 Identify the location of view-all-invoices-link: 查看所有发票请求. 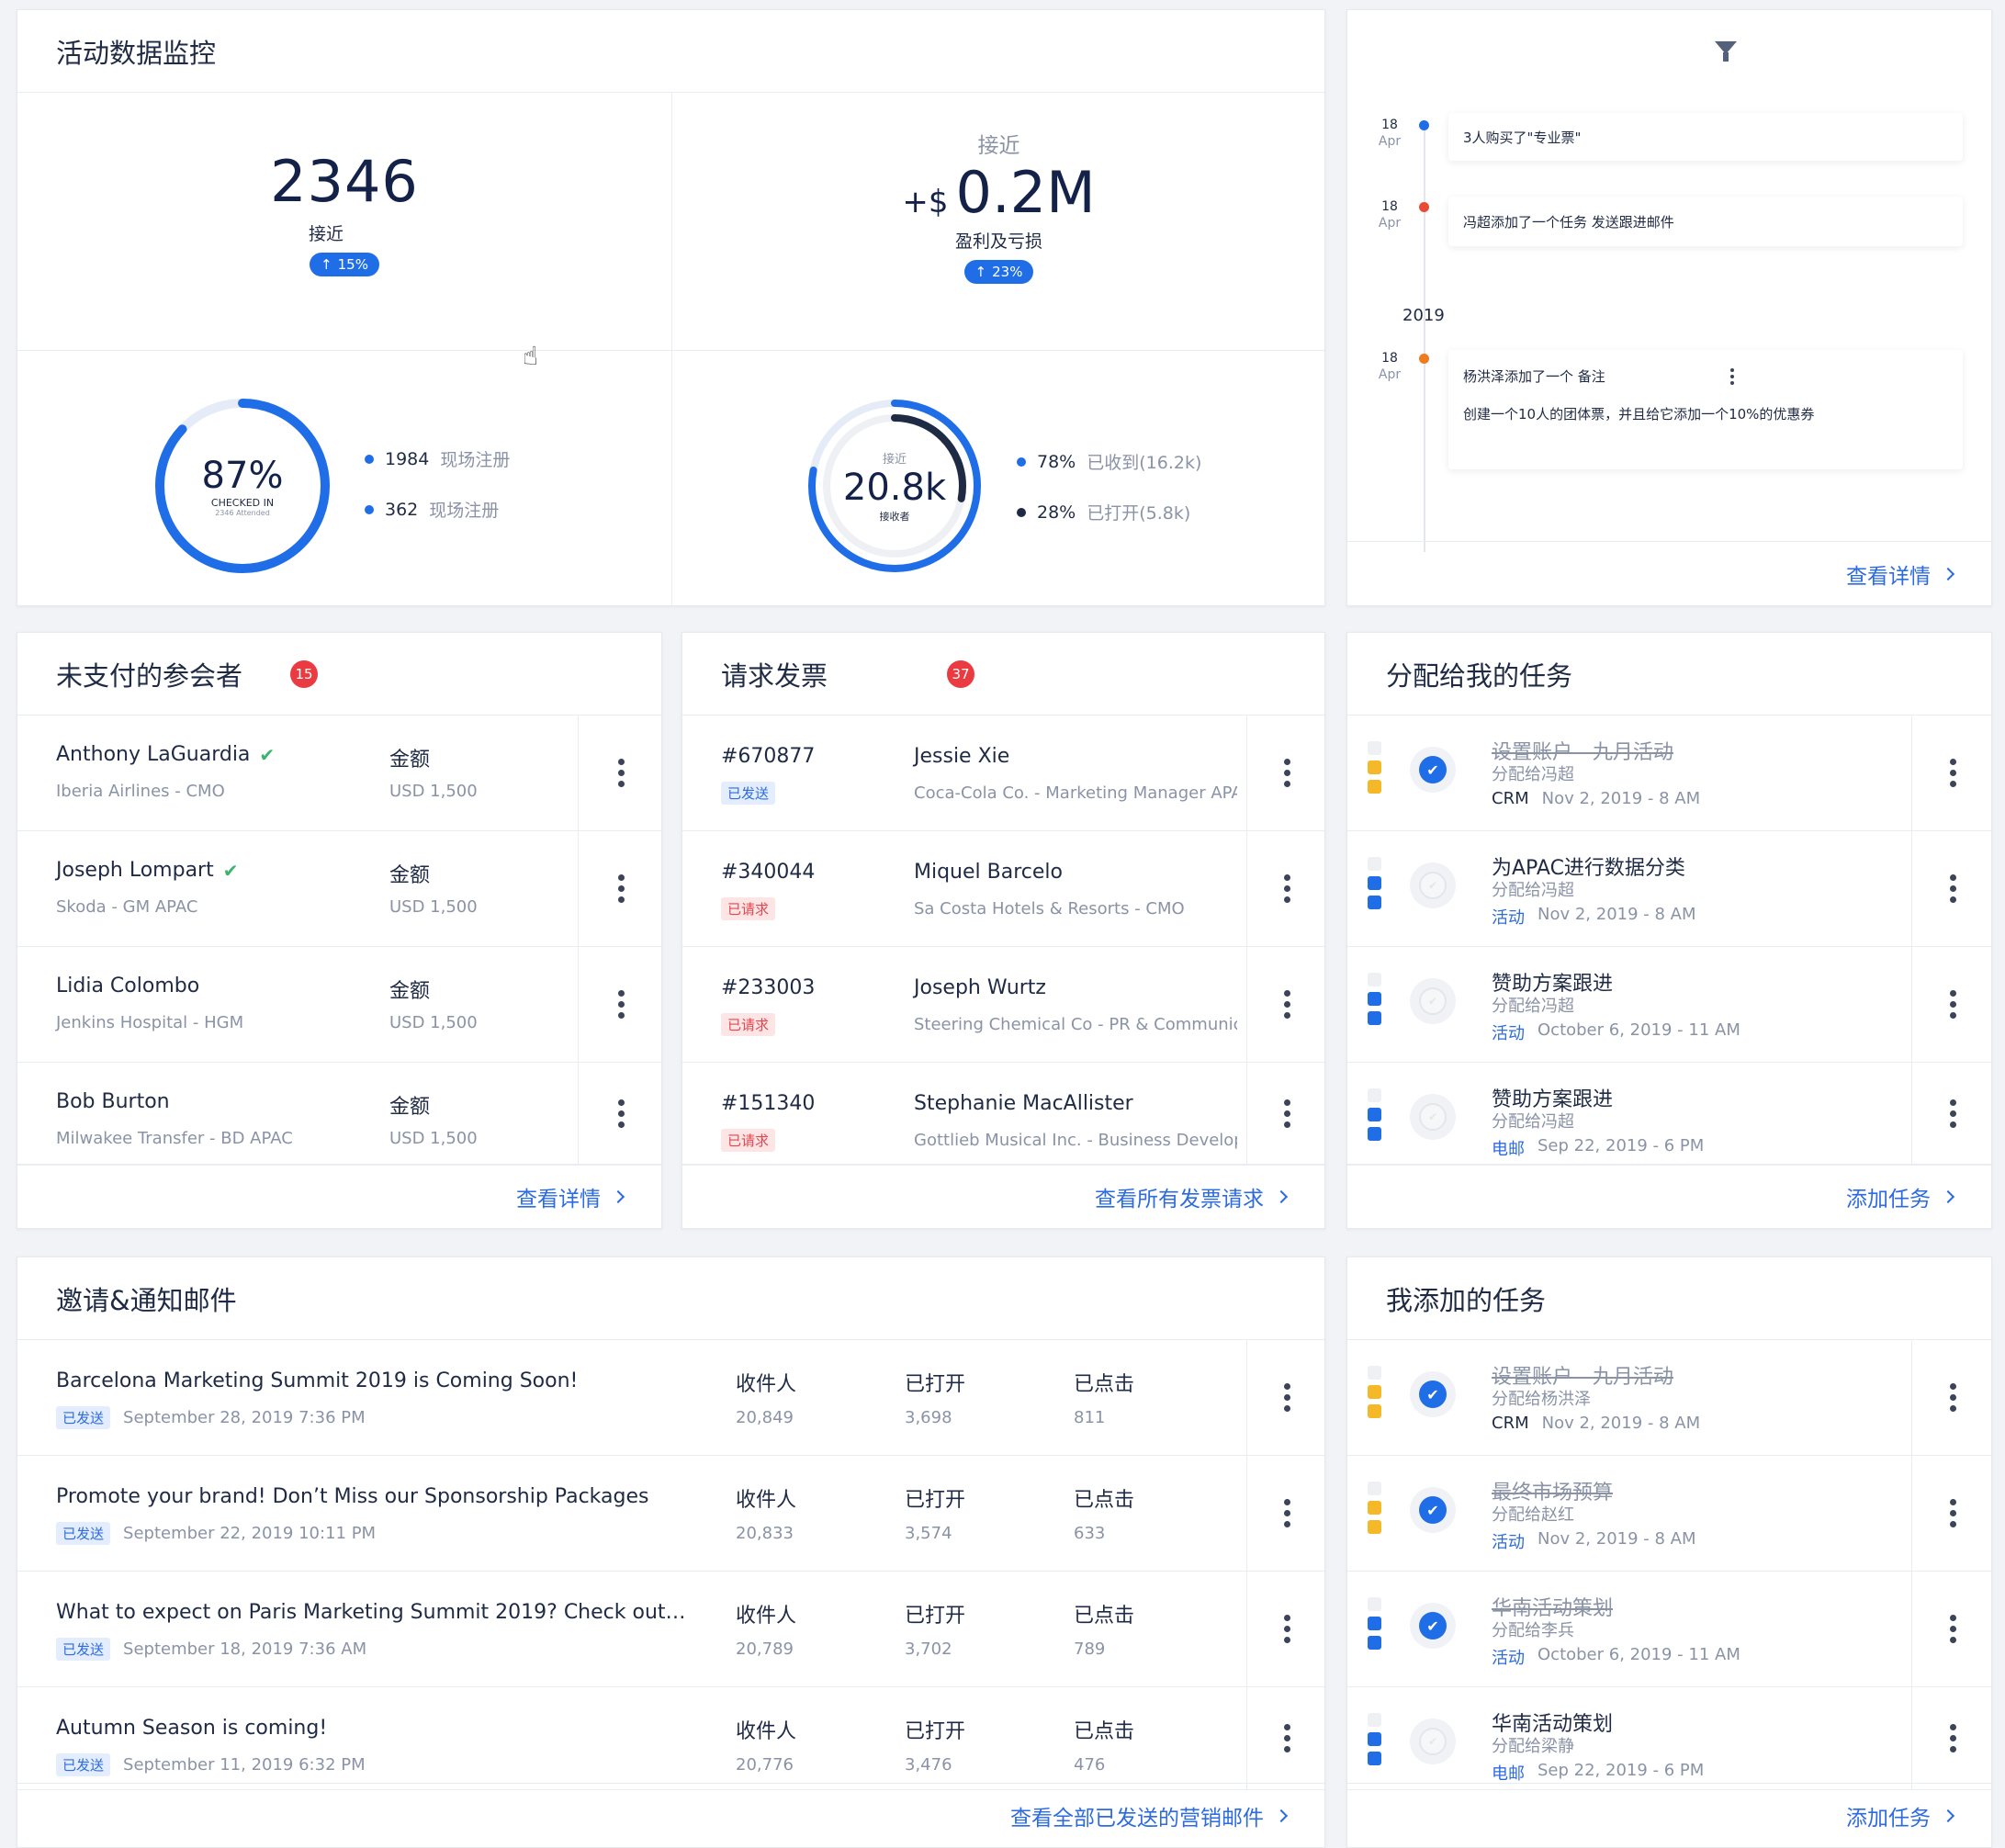
(1192, 1196).